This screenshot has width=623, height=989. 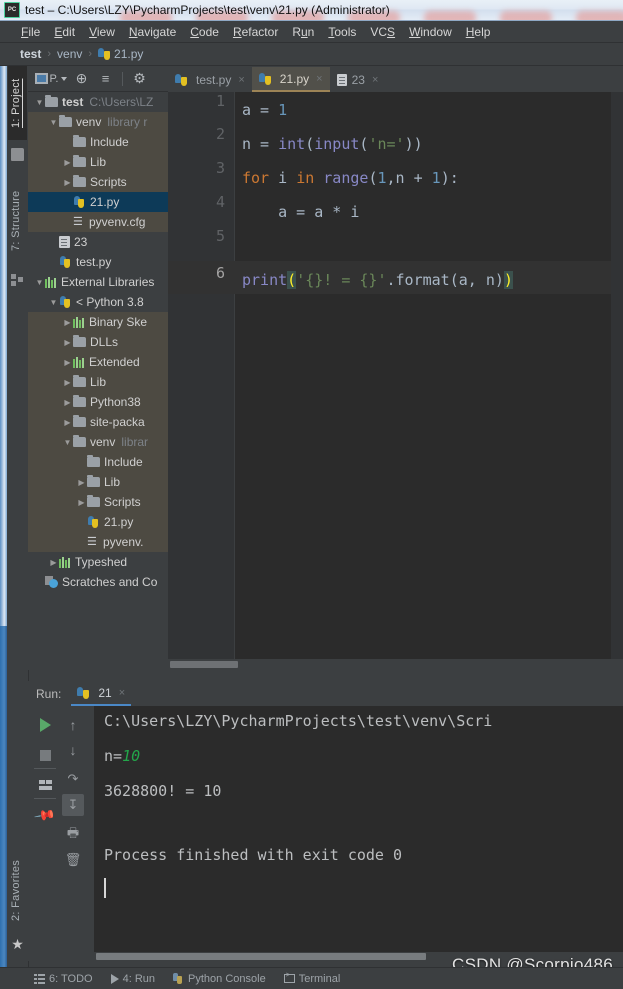 What do you see at coordinates (430, 32) in the screenshot?
I see `menu-item-window: Window` at bounding box center [430, 32].